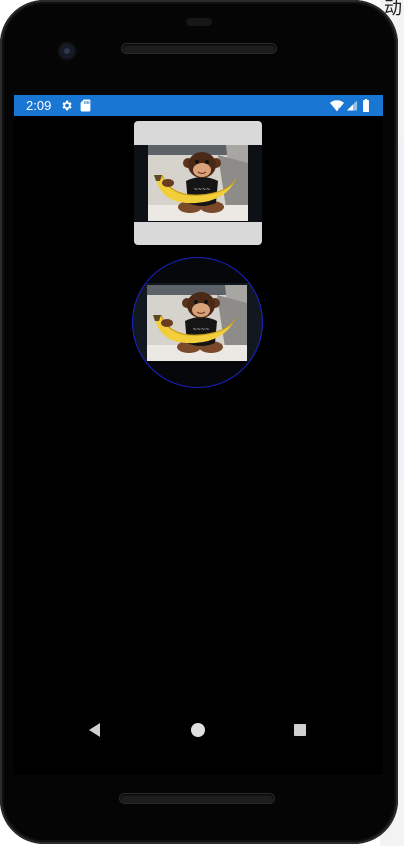 The image size is (404, 846). What do you see at coordinates (300, 730) in the screenshot?
I see `recents-icon` at bounding box center [300, 730].